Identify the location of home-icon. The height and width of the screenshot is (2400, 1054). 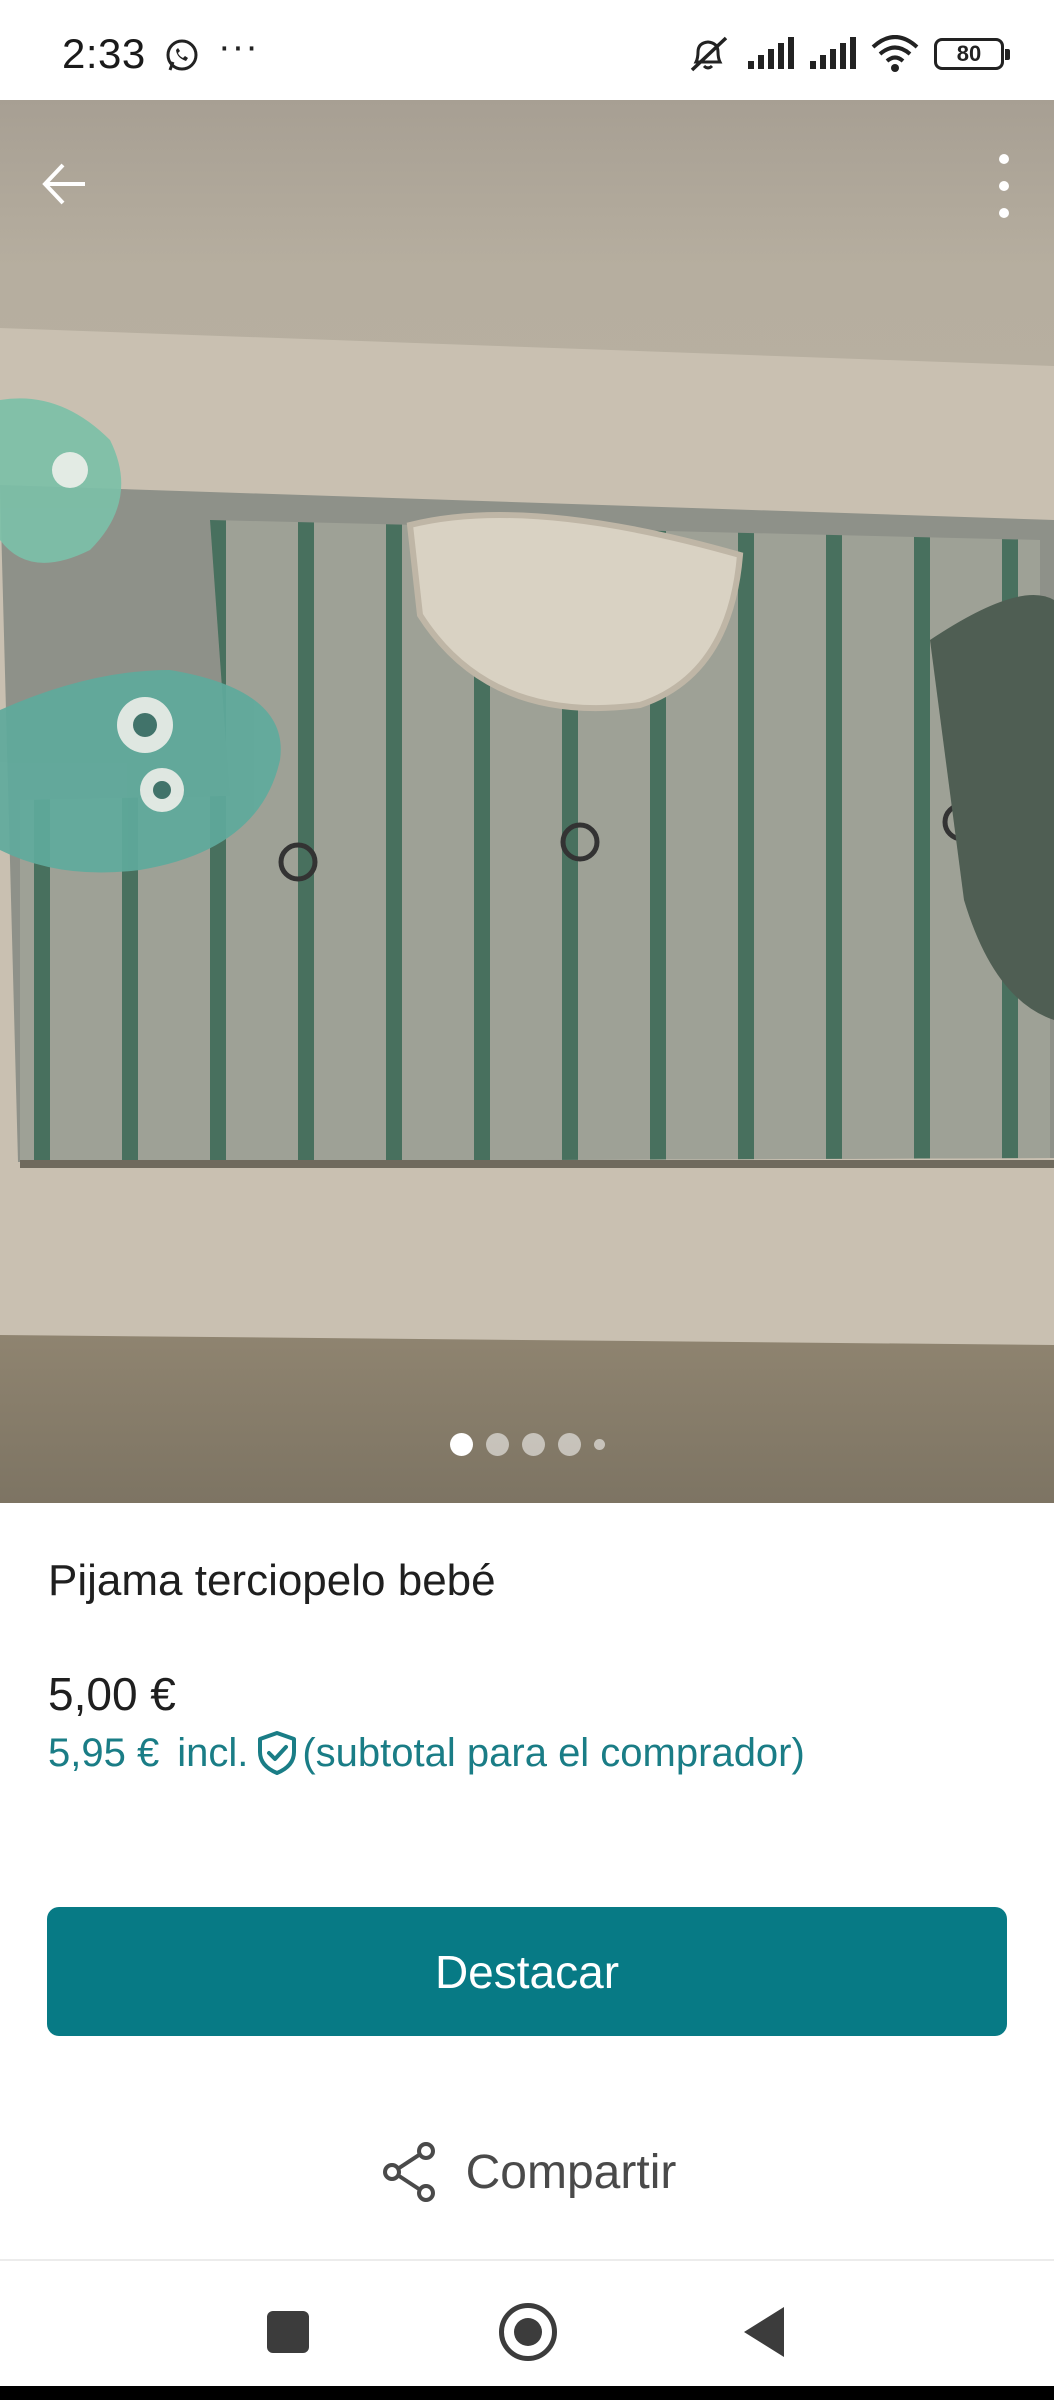
(528, 2332).